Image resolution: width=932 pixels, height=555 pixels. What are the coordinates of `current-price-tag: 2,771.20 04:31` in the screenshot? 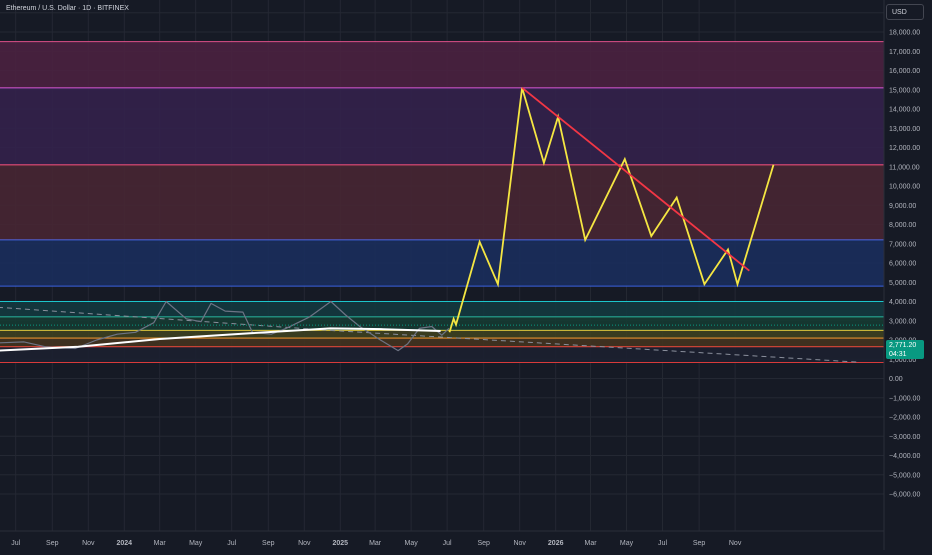 It's located at (905, 349).